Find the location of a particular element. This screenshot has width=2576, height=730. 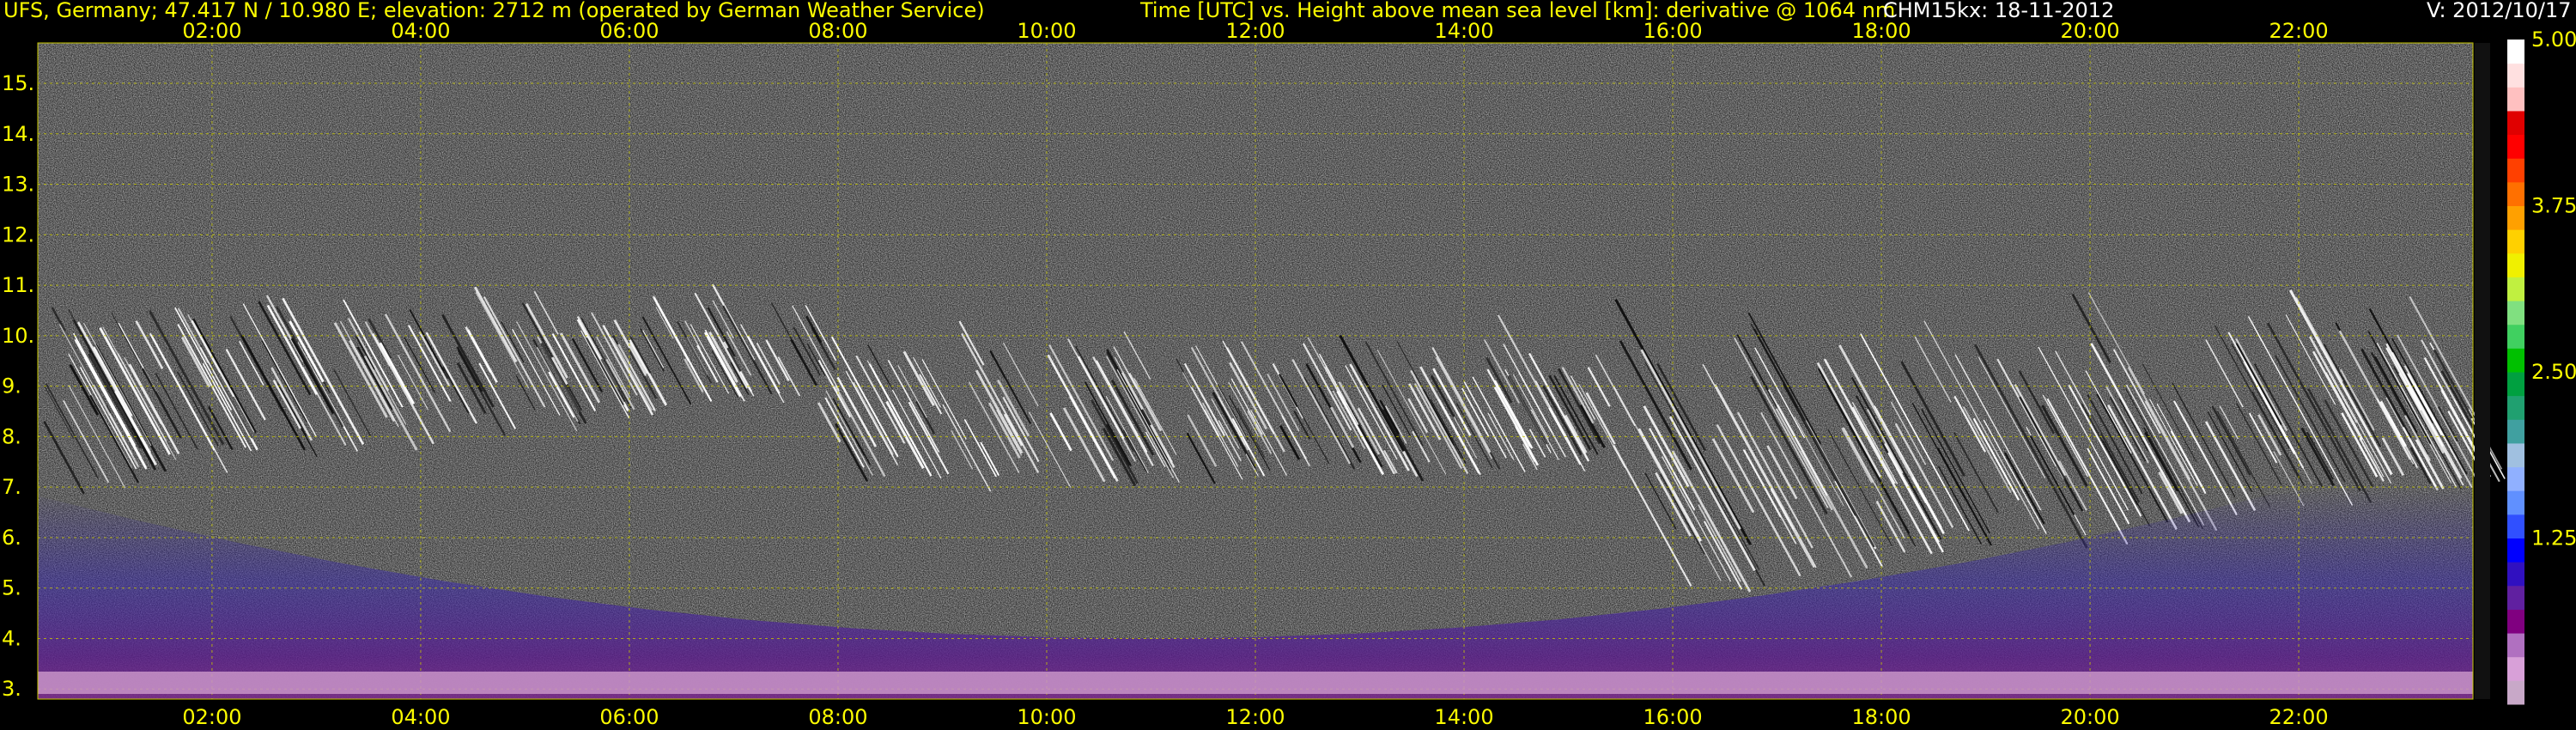

colorbar: 1.25 2.50 3.75 5.00 is located at coordinates (2525, 366).